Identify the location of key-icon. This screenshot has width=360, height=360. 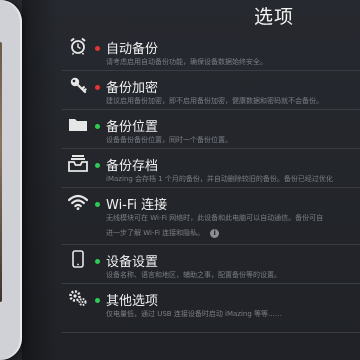
(78, 85).